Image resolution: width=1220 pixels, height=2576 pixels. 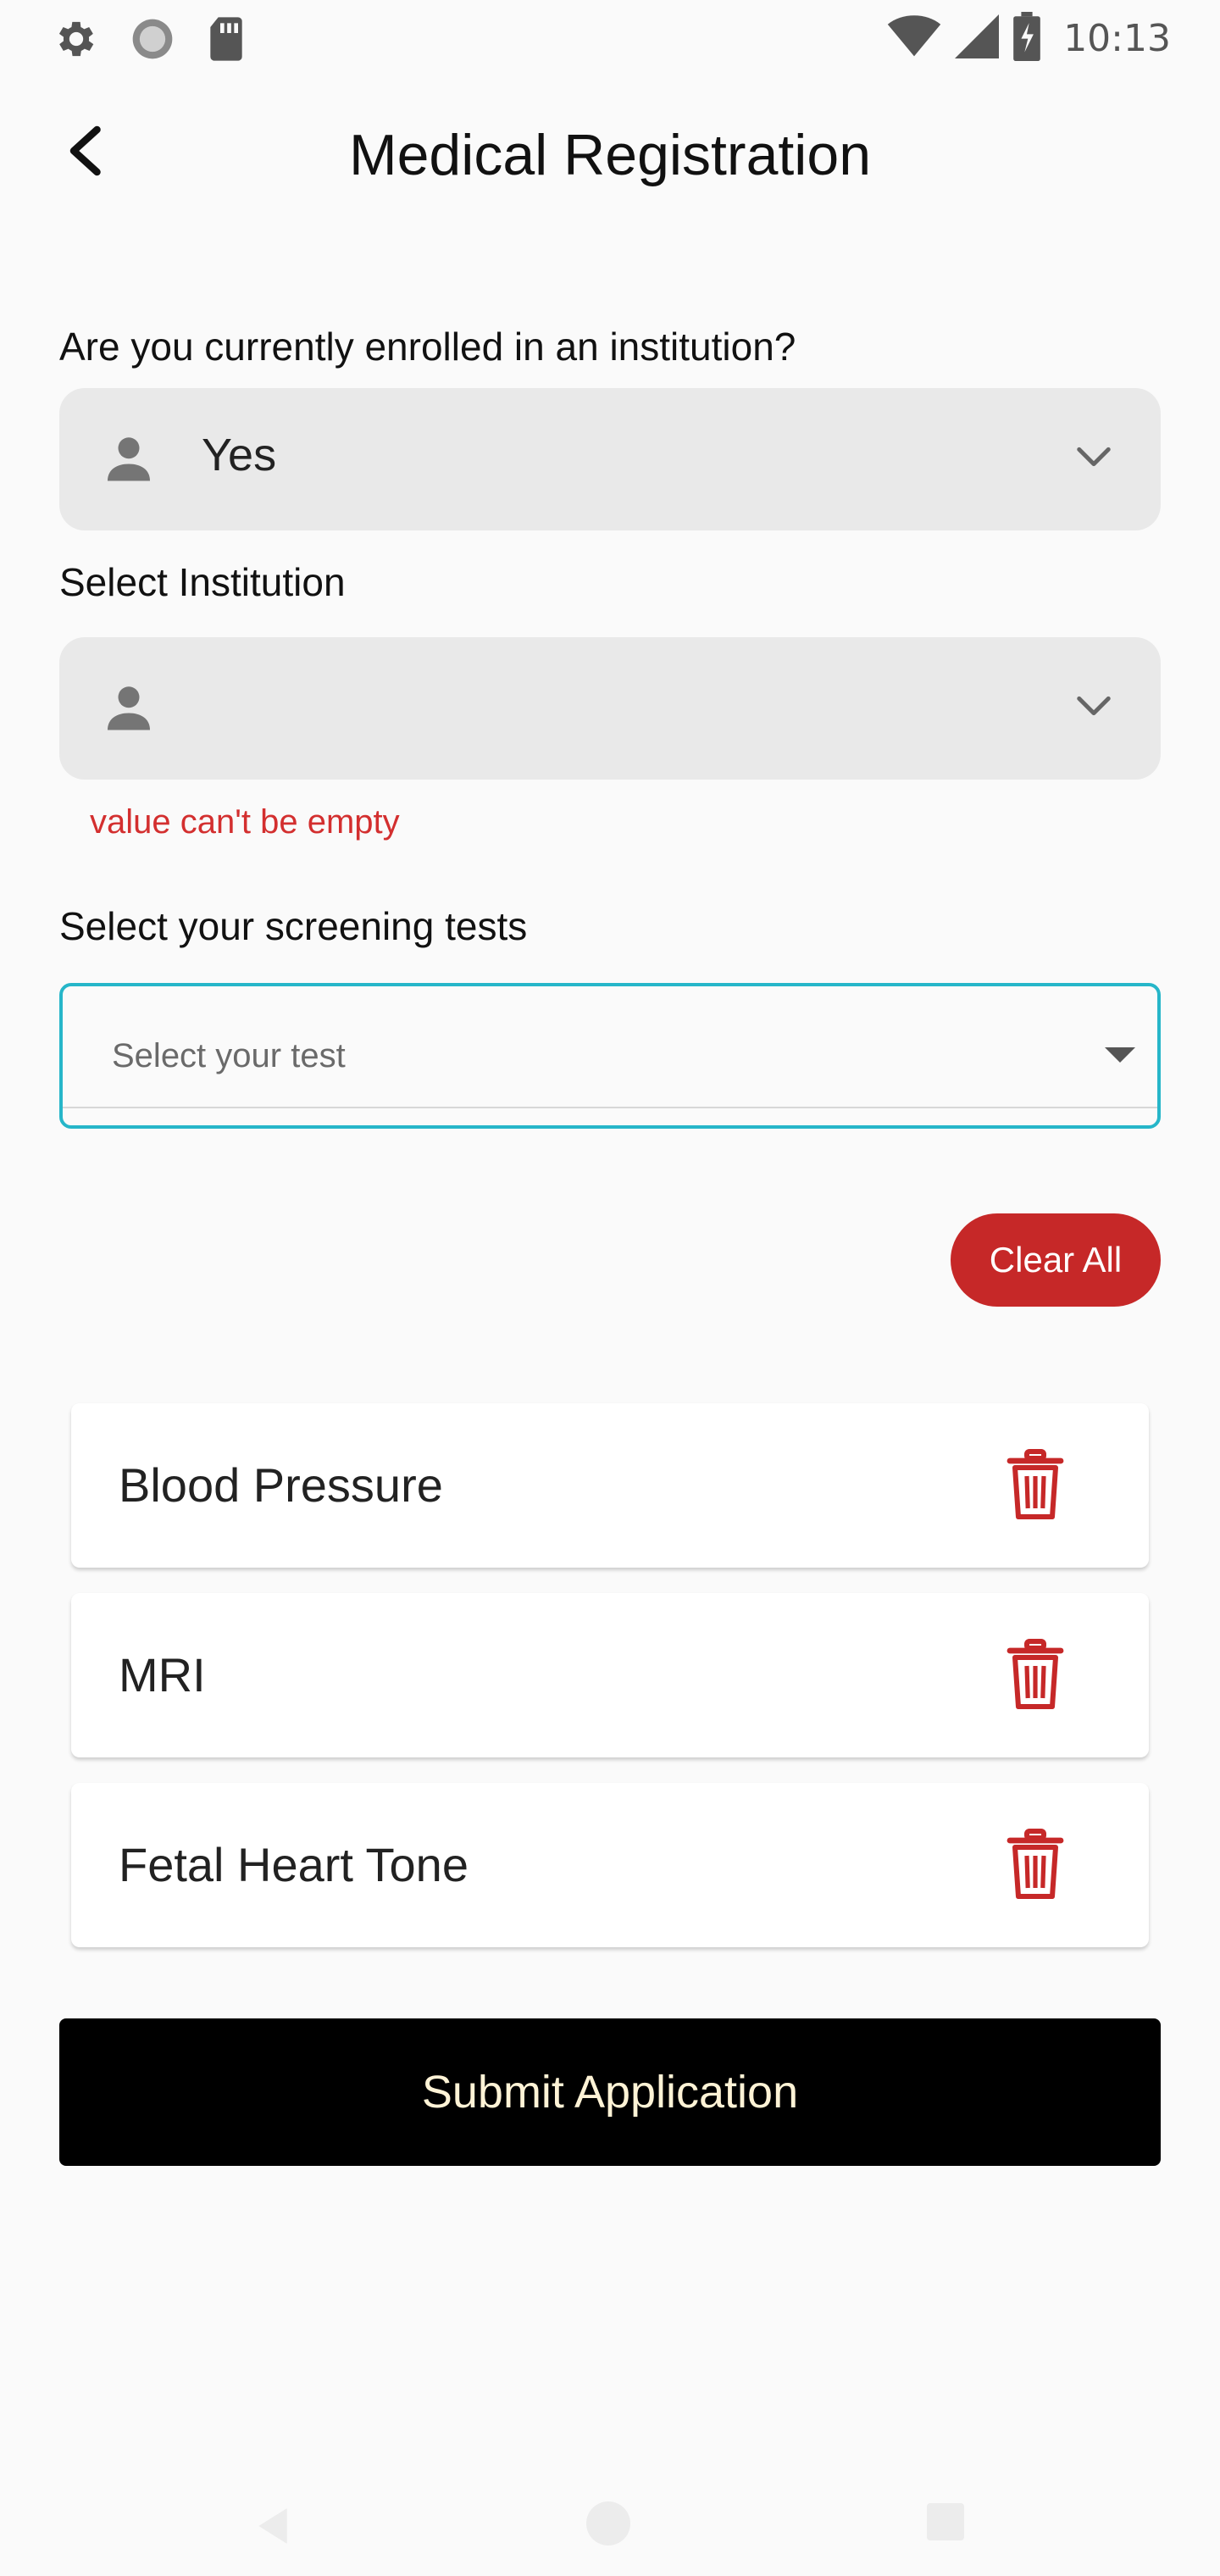 What do you see at coordinates (294, 1864) in the screenshot?
I see `test-card-name: Fetal Heart Tone` at bounding box center [294, 1864].